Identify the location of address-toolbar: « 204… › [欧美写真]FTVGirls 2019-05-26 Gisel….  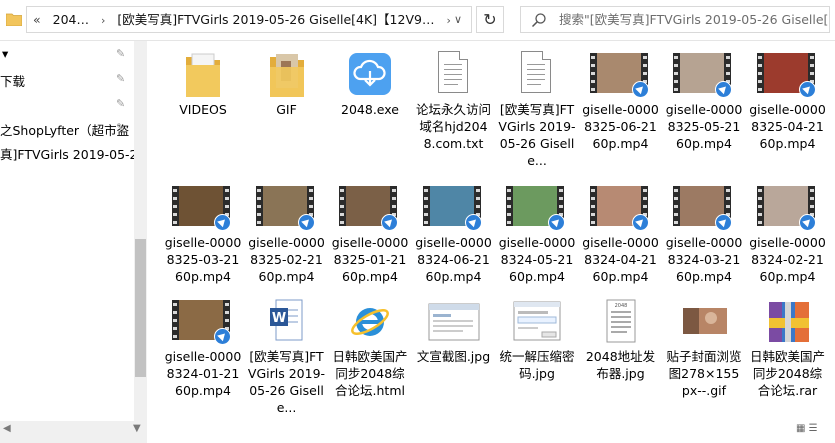
(417, 20).